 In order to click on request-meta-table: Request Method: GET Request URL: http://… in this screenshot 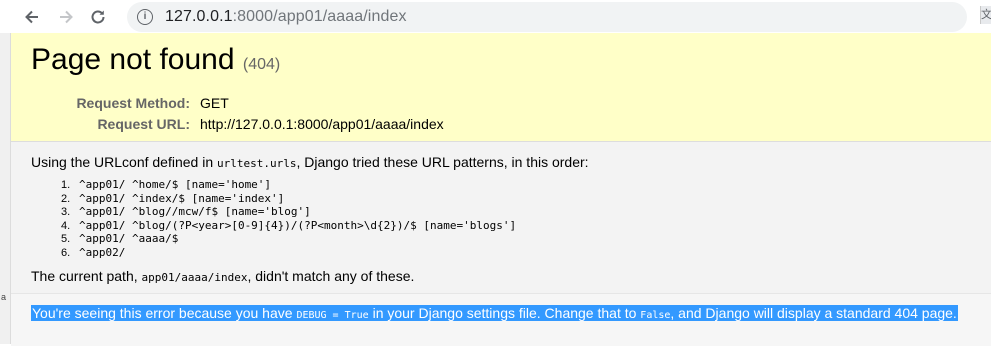, I will do `click(240, 113)`.